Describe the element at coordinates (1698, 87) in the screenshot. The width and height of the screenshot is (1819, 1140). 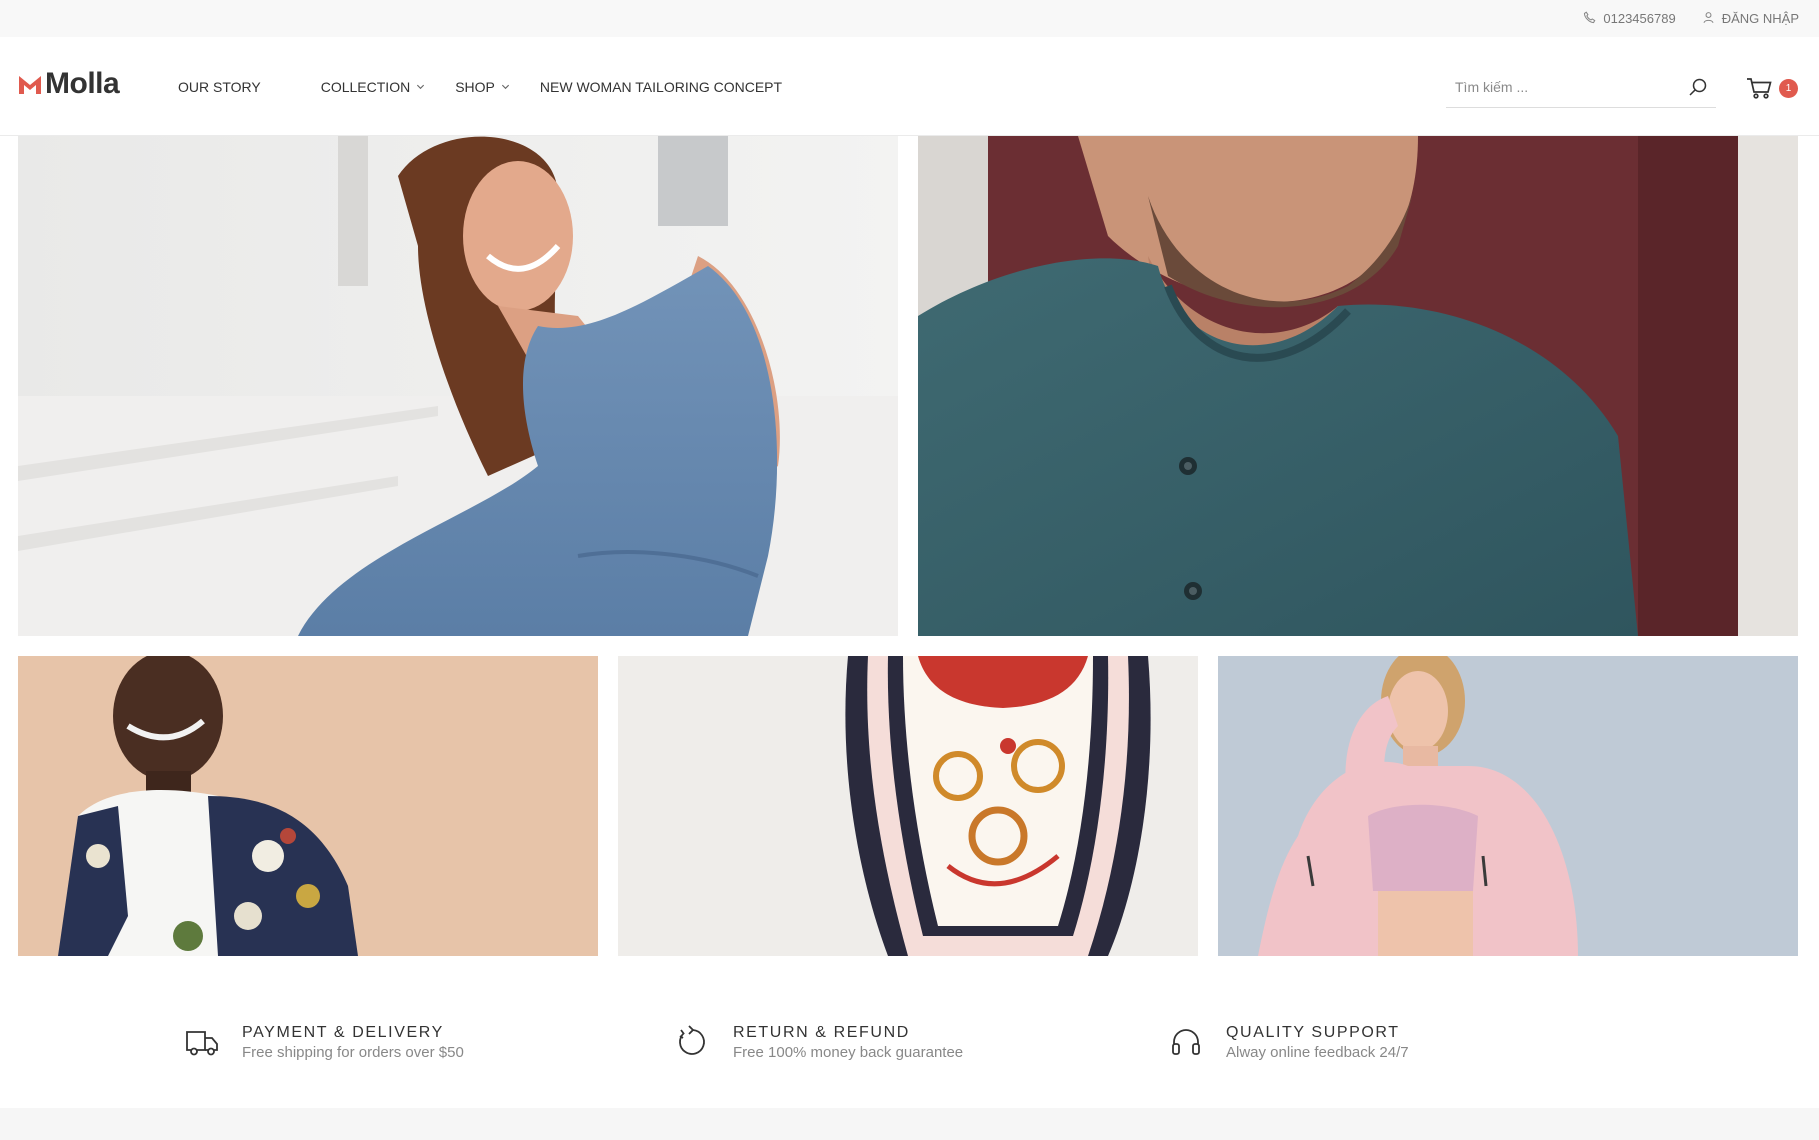
I see `search-icon` at that location.